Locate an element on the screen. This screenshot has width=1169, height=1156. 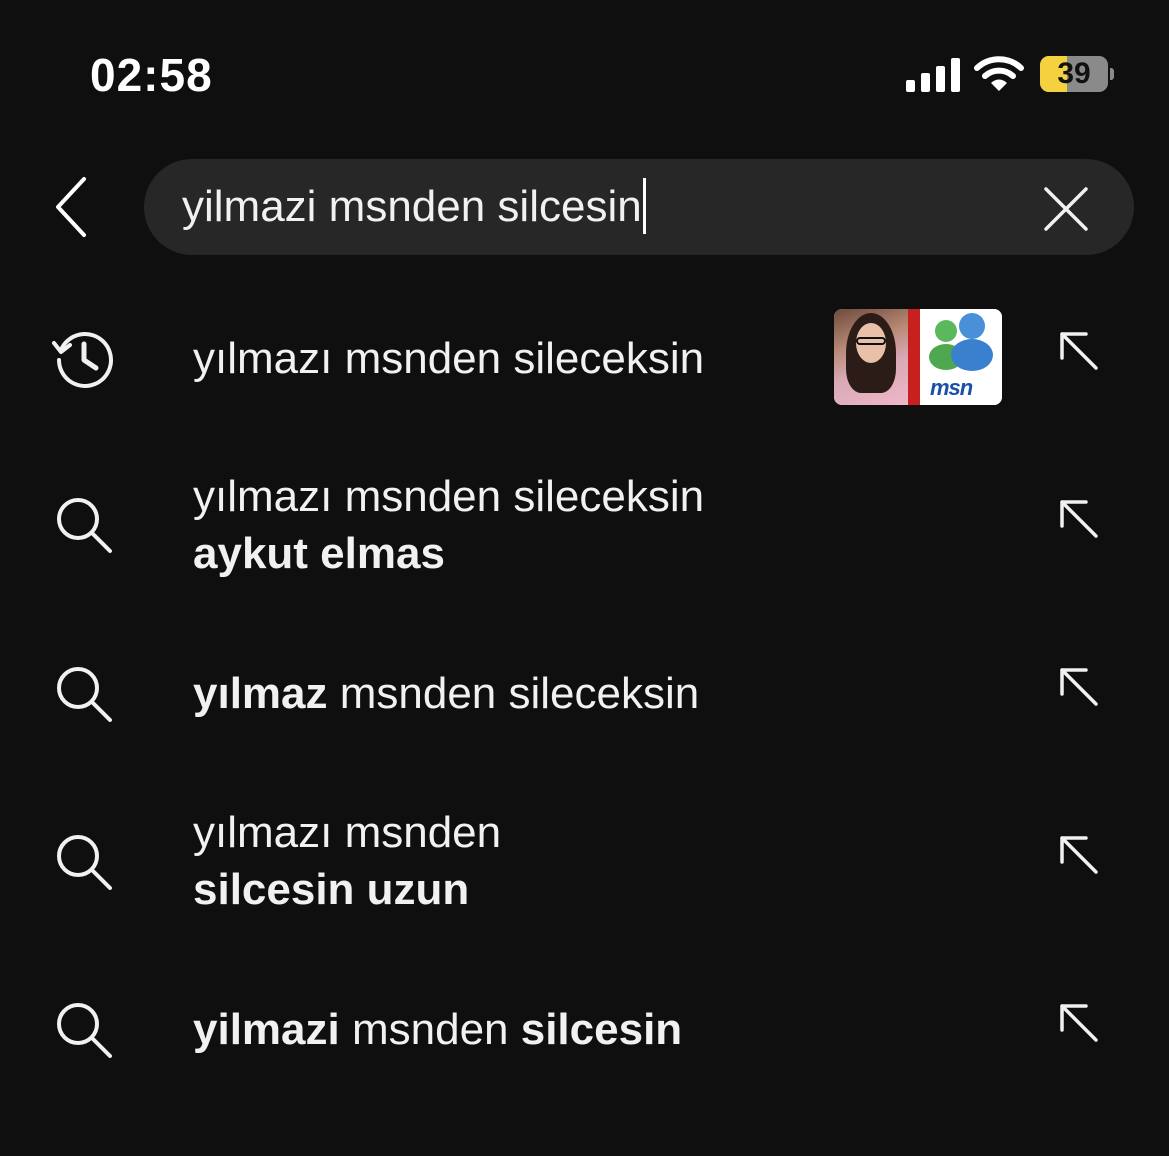
chevron-left-icon is located at coordinates (71, 207).